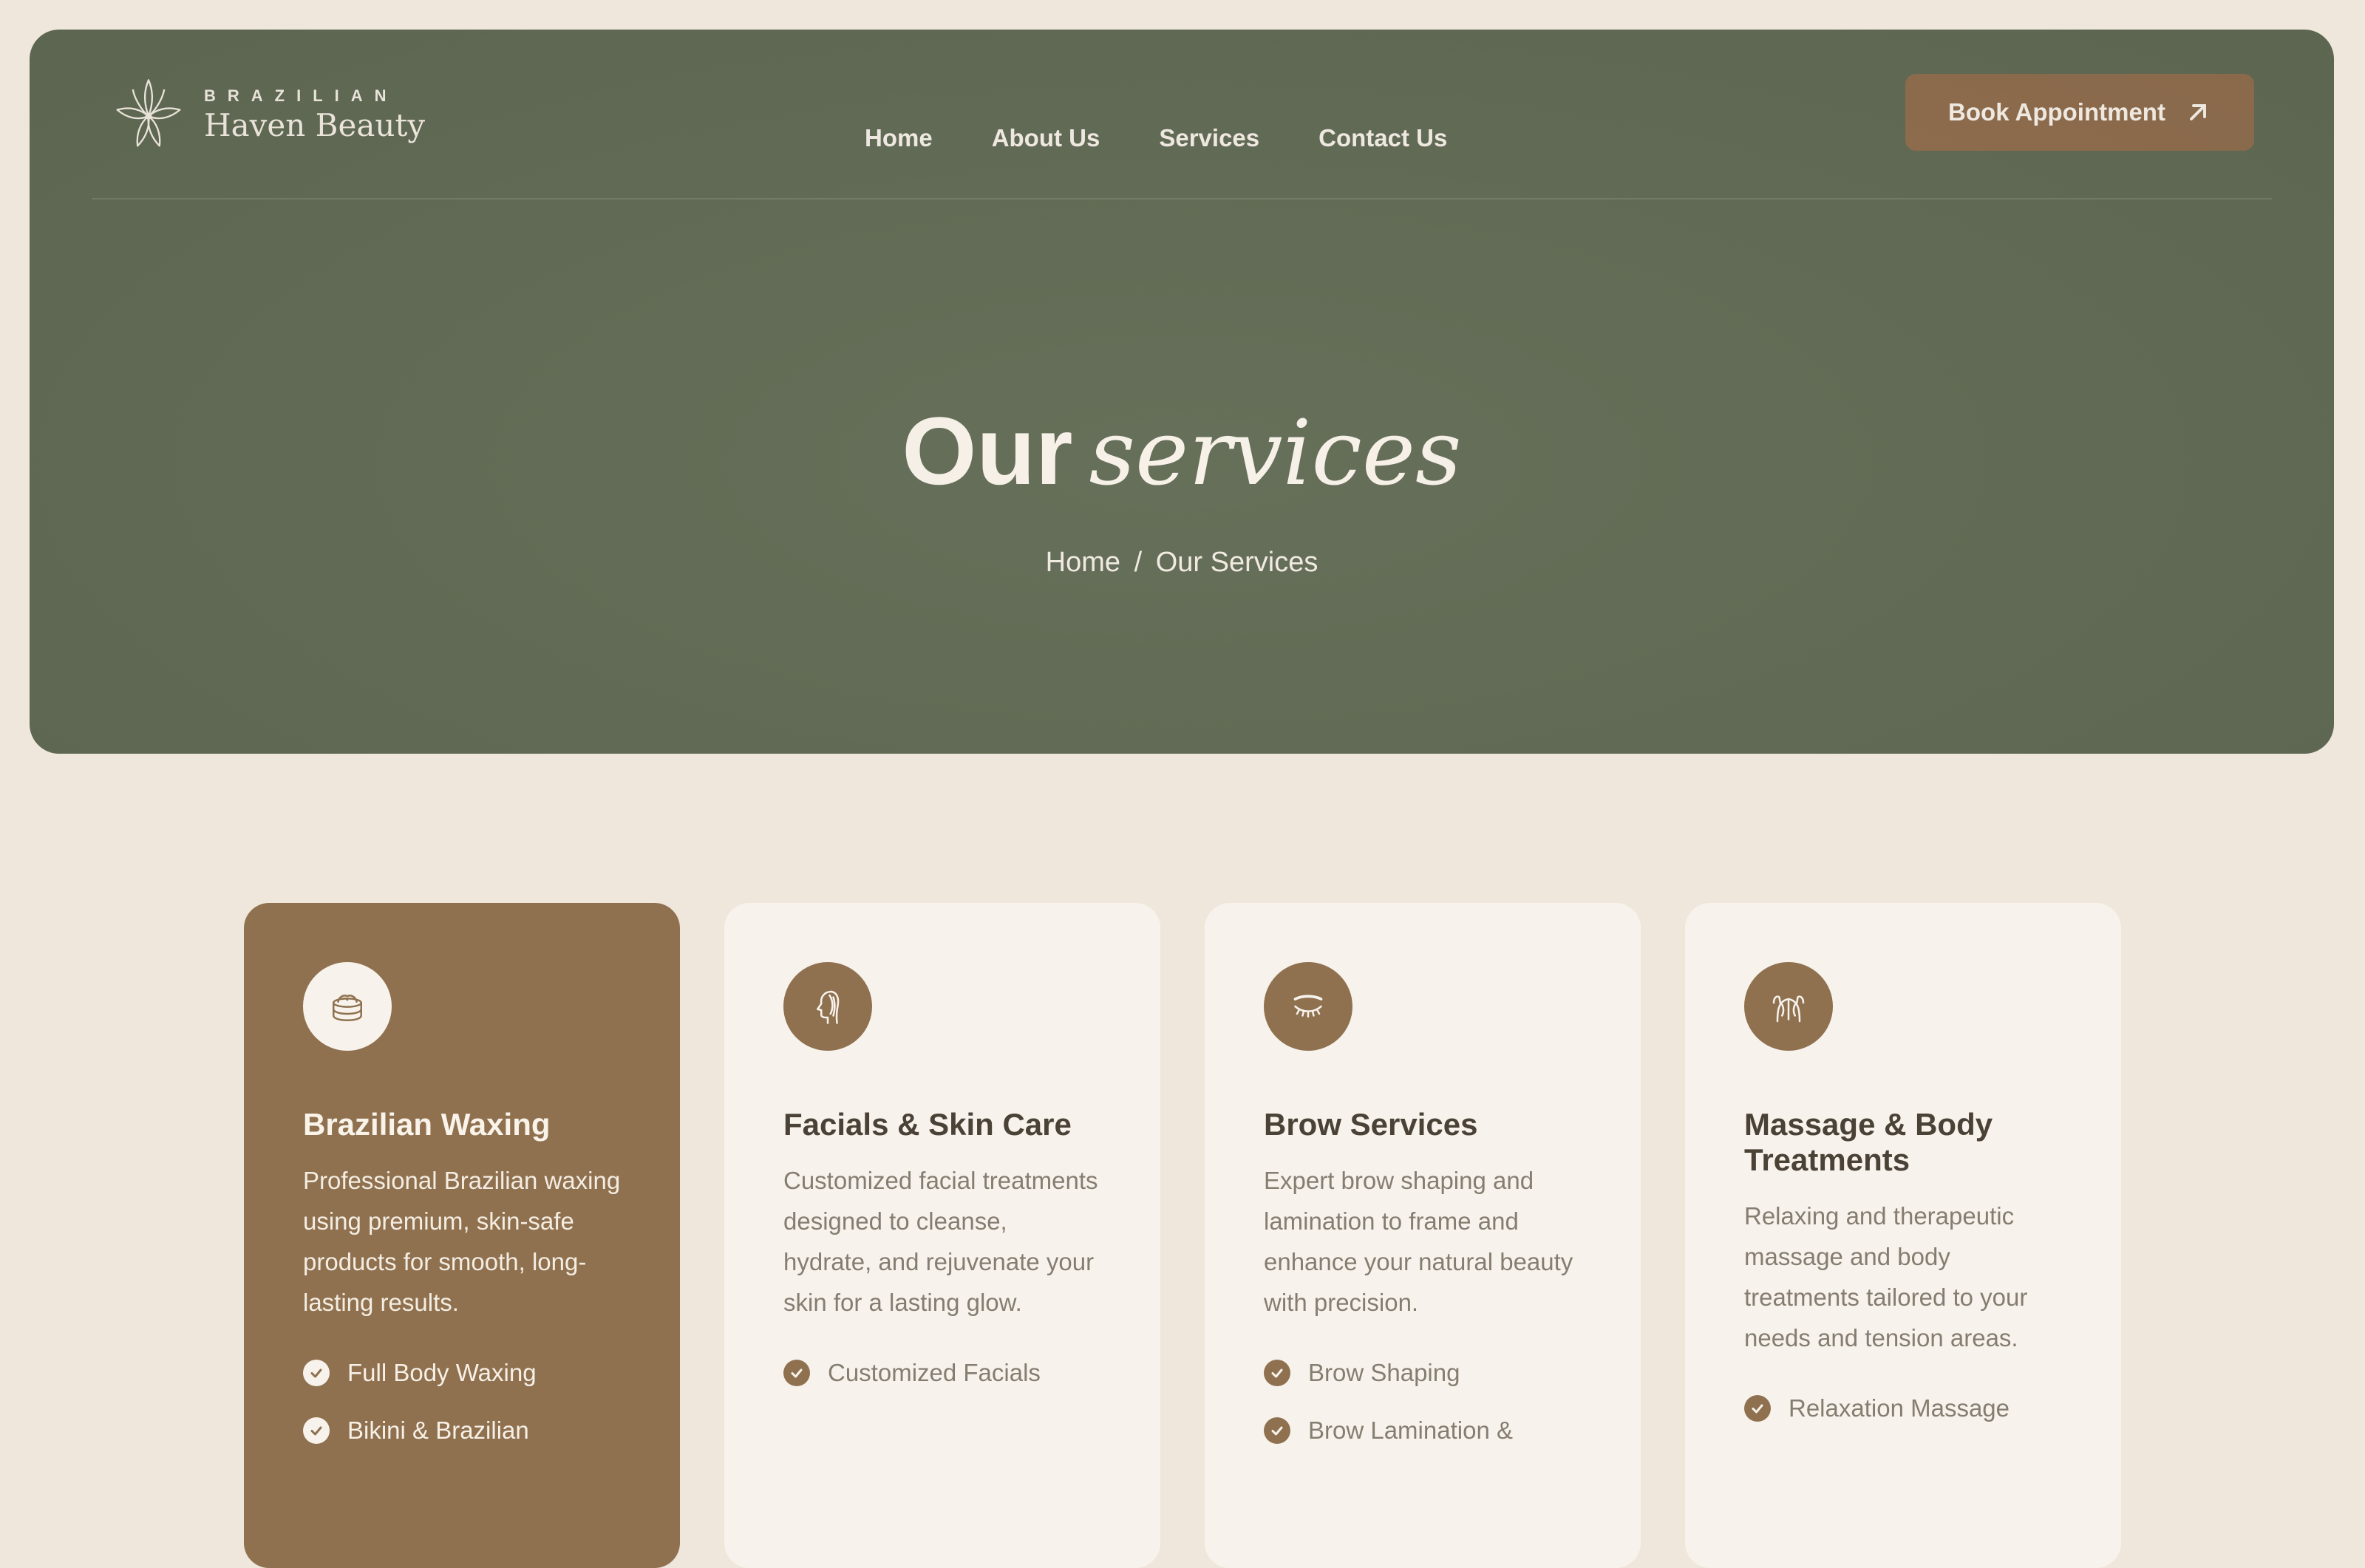  I want to click on page-title: Our services, so click(1182, 466).